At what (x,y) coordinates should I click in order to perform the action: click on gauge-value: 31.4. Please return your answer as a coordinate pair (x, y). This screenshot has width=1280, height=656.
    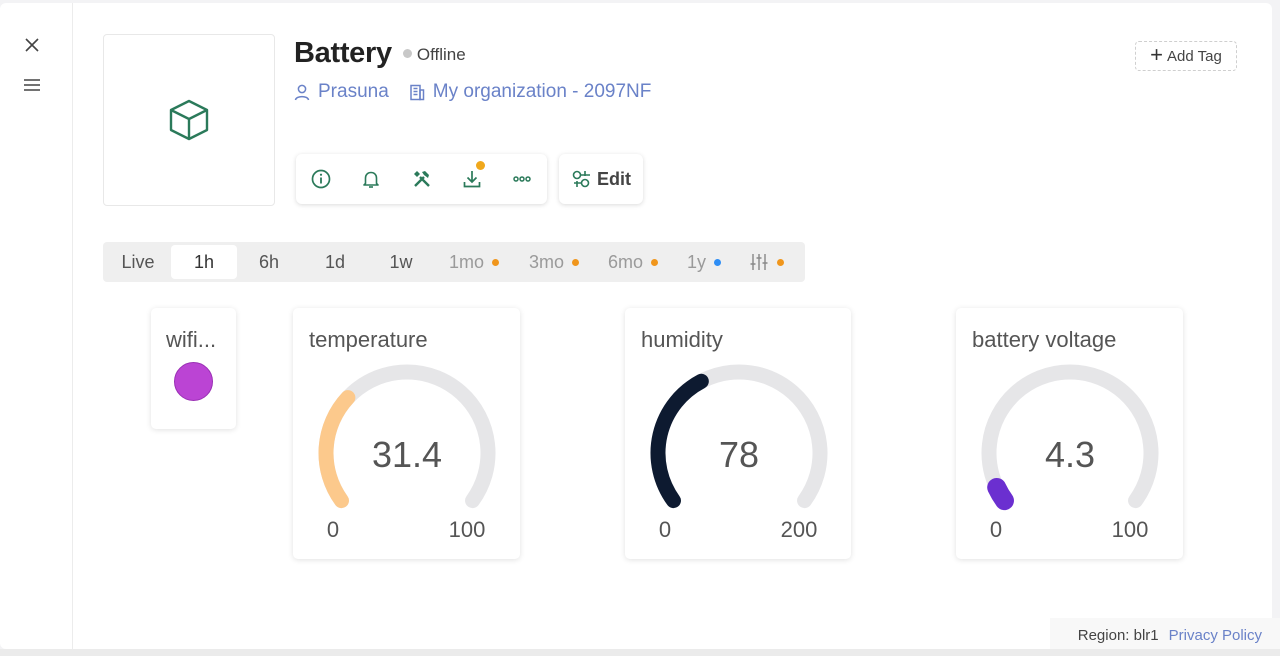
    Looking at the image, I should click on (407, 454).